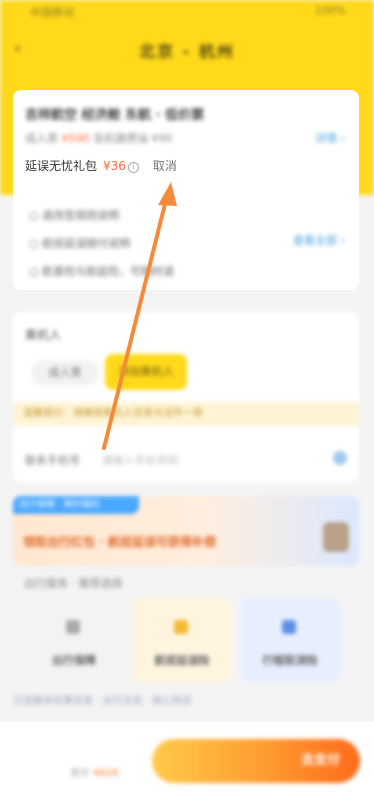  Describe the element at coordinates (182, 640) in the screenshot. I see `service-card-2: 航班延误险` at that location.